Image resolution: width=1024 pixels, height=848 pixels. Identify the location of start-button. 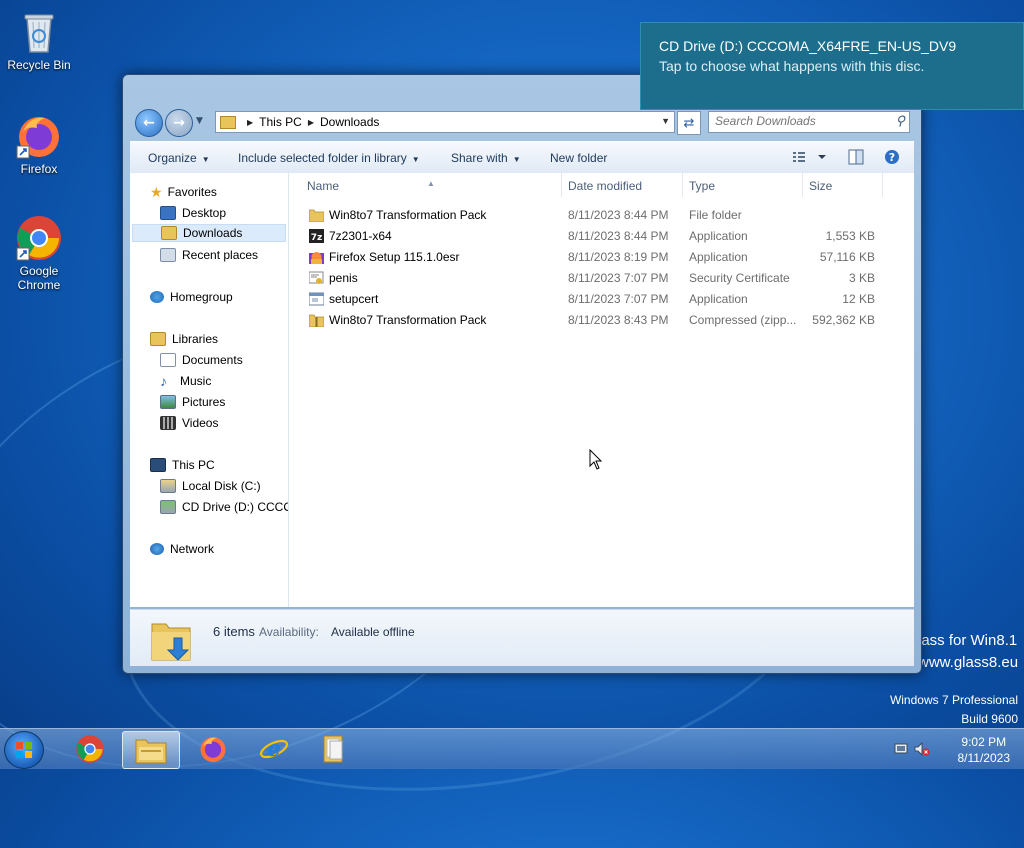
(24, 750).